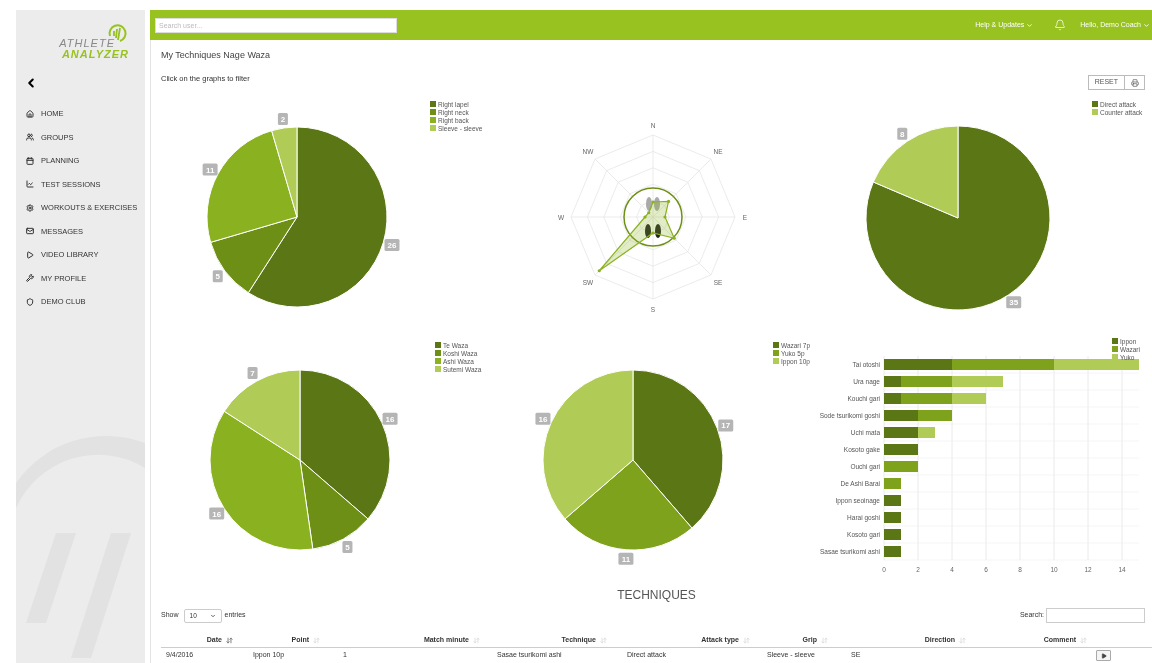  I want to click on bell-icon, so click(1060, 25).